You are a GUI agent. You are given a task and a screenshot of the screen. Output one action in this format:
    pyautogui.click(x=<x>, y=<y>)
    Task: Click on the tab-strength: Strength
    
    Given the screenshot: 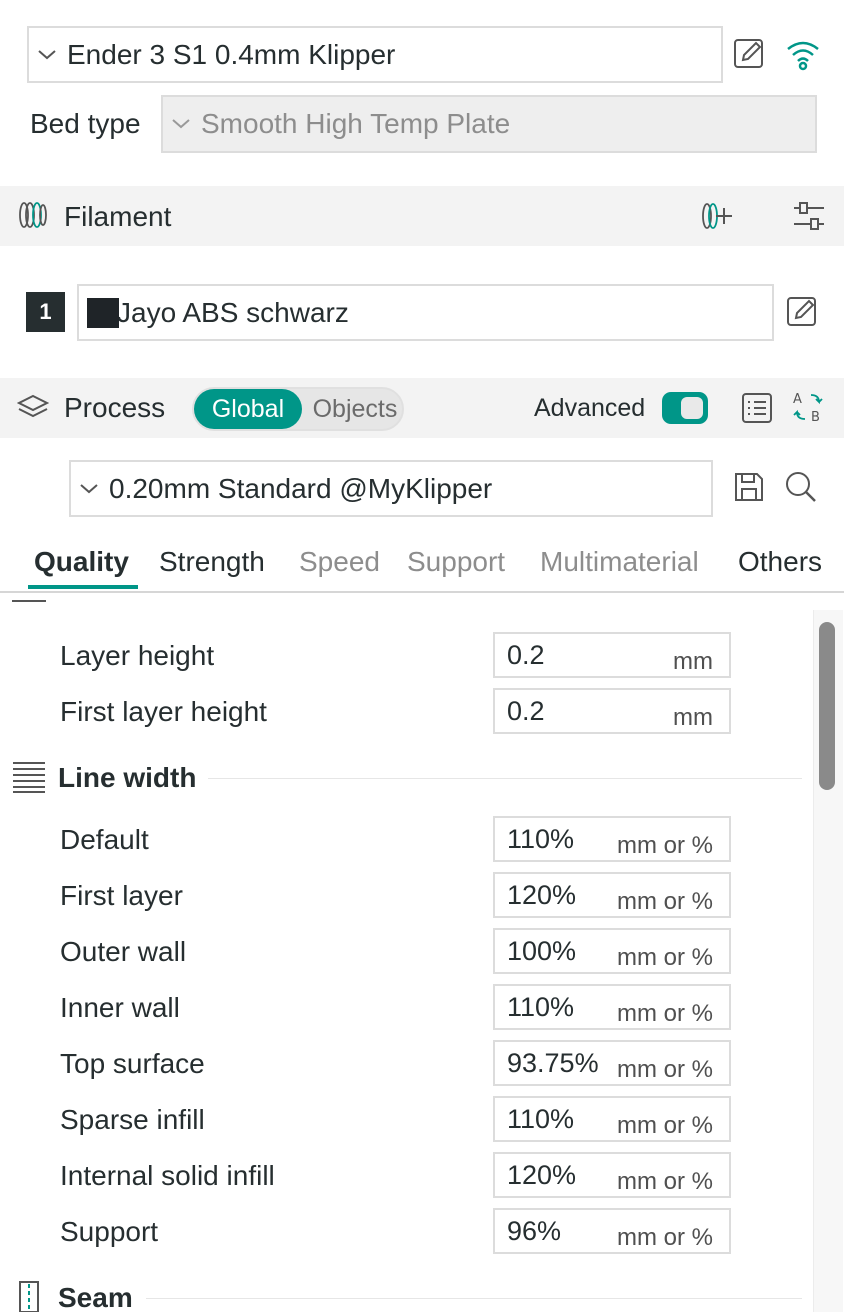 What is the action you would take?
    pyautogui.click(x=212, y=562)
    